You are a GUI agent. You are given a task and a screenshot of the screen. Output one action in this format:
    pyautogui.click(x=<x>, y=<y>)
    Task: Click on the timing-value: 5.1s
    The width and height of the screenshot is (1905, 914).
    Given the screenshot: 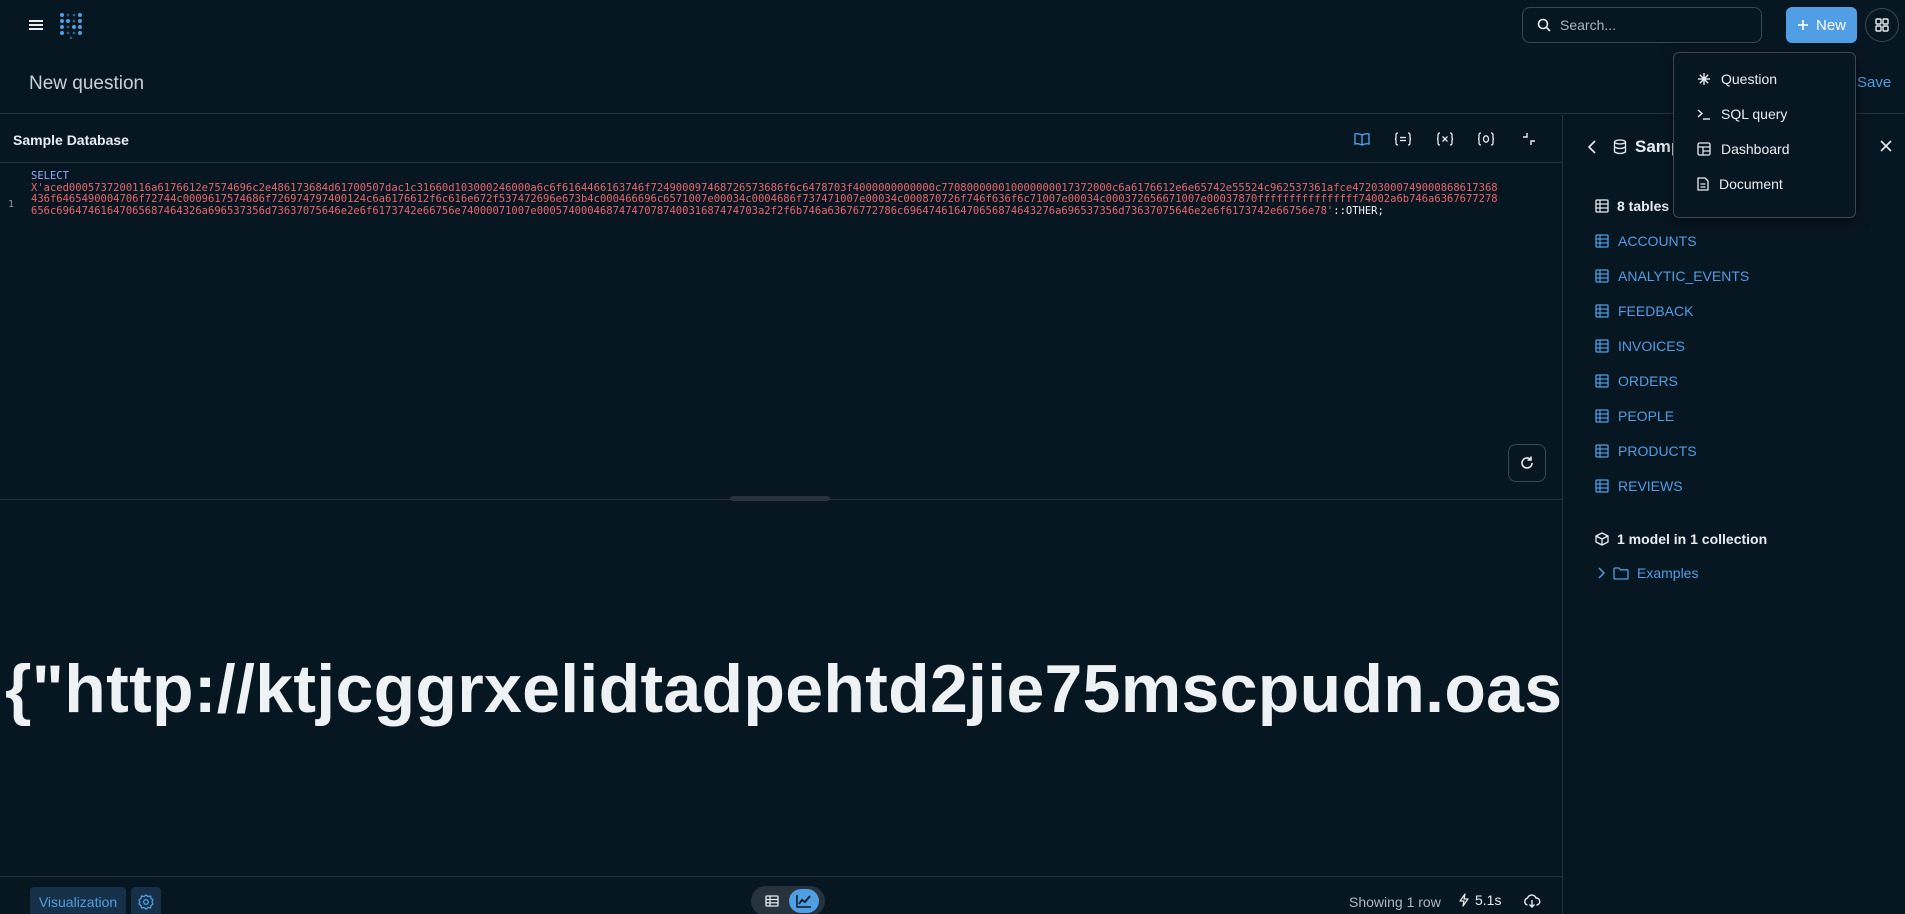 What is the action you would take?
    pyautogui.click(x=1488, y=900)
    